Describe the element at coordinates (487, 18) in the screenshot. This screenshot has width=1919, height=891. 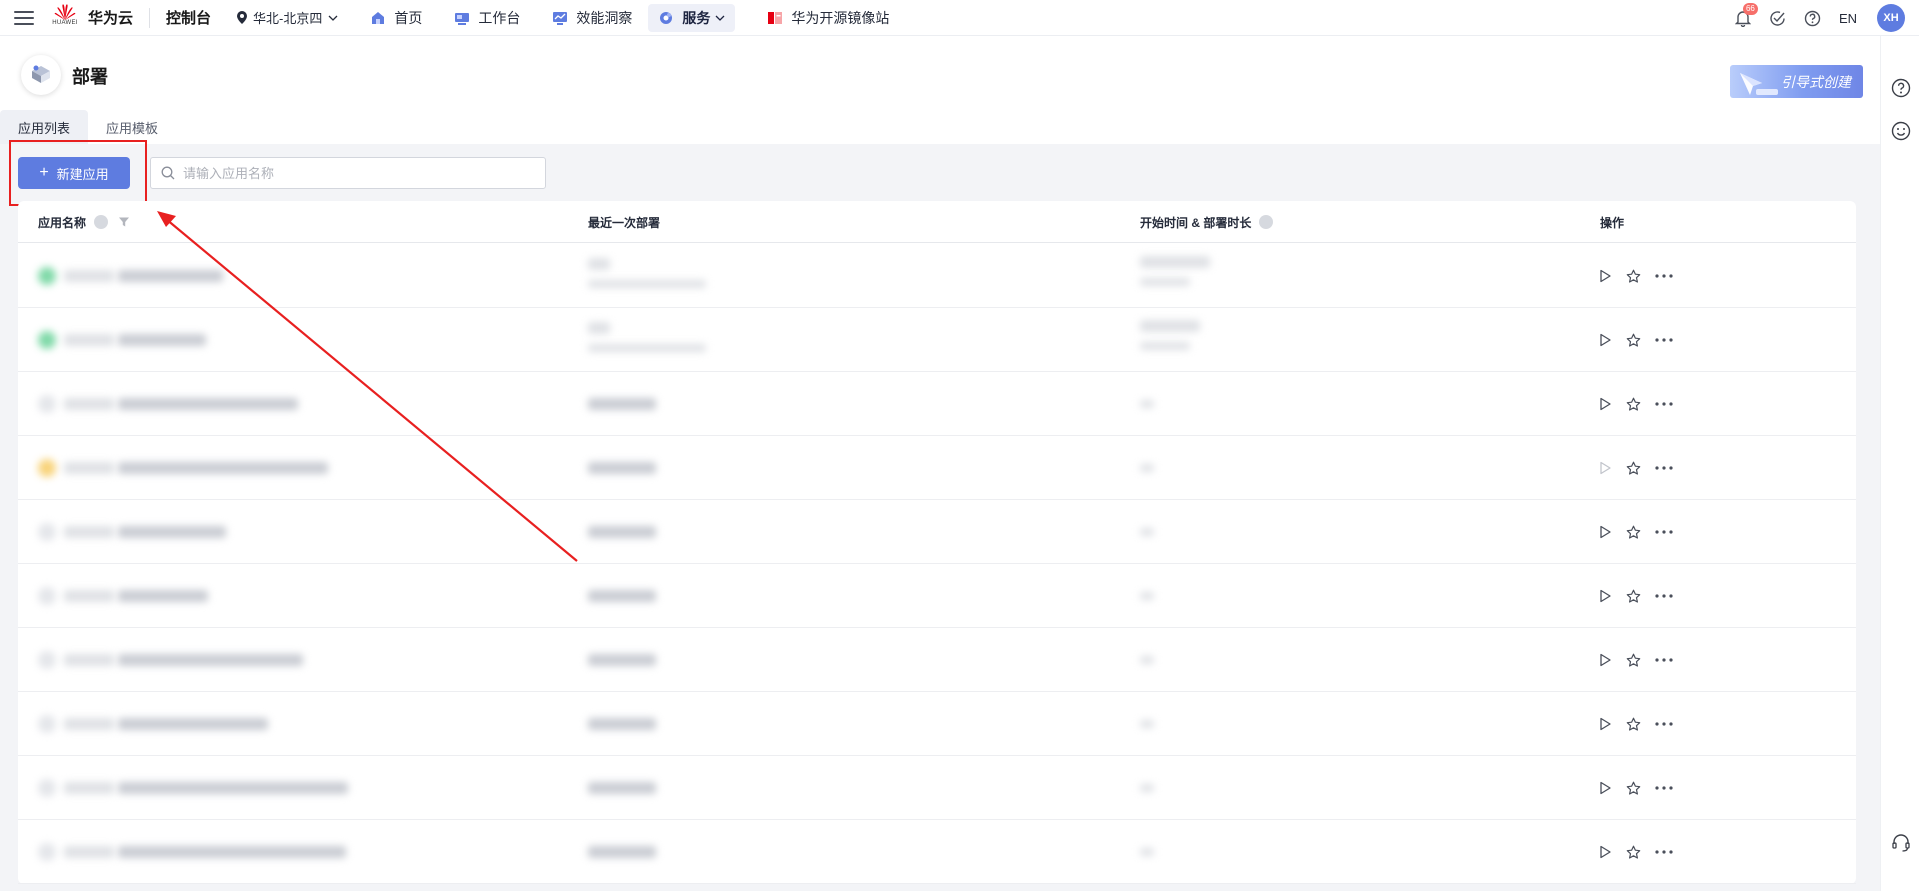
I see `nav-workbench: 工作台` at that location.